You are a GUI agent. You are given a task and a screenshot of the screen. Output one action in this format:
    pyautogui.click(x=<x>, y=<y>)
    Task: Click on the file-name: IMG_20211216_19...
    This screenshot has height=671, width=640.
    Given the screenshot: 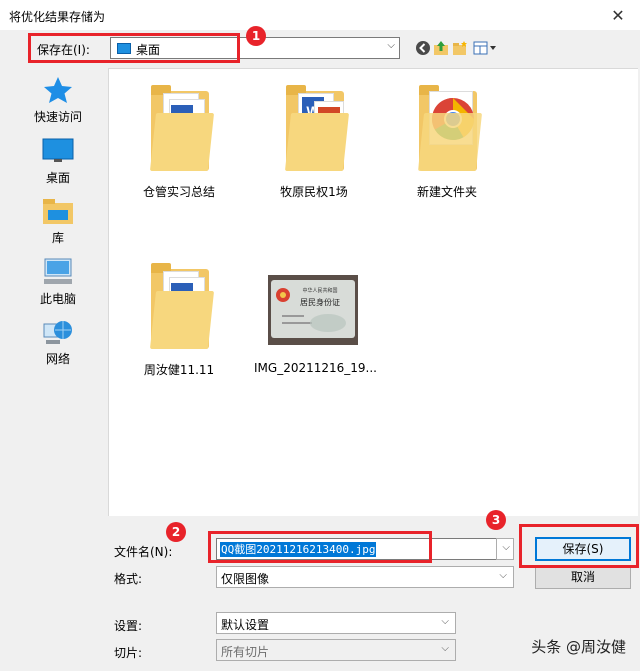 What is the action you would take?
    pyautogui.click(x=315, y=368)
    